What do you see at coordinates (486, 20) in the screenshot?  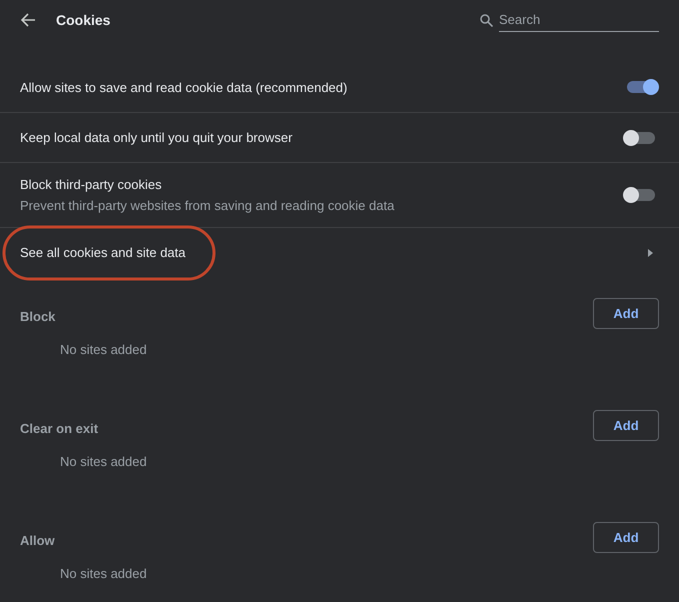 I see `search-icon` at bounding box center [486, 20].